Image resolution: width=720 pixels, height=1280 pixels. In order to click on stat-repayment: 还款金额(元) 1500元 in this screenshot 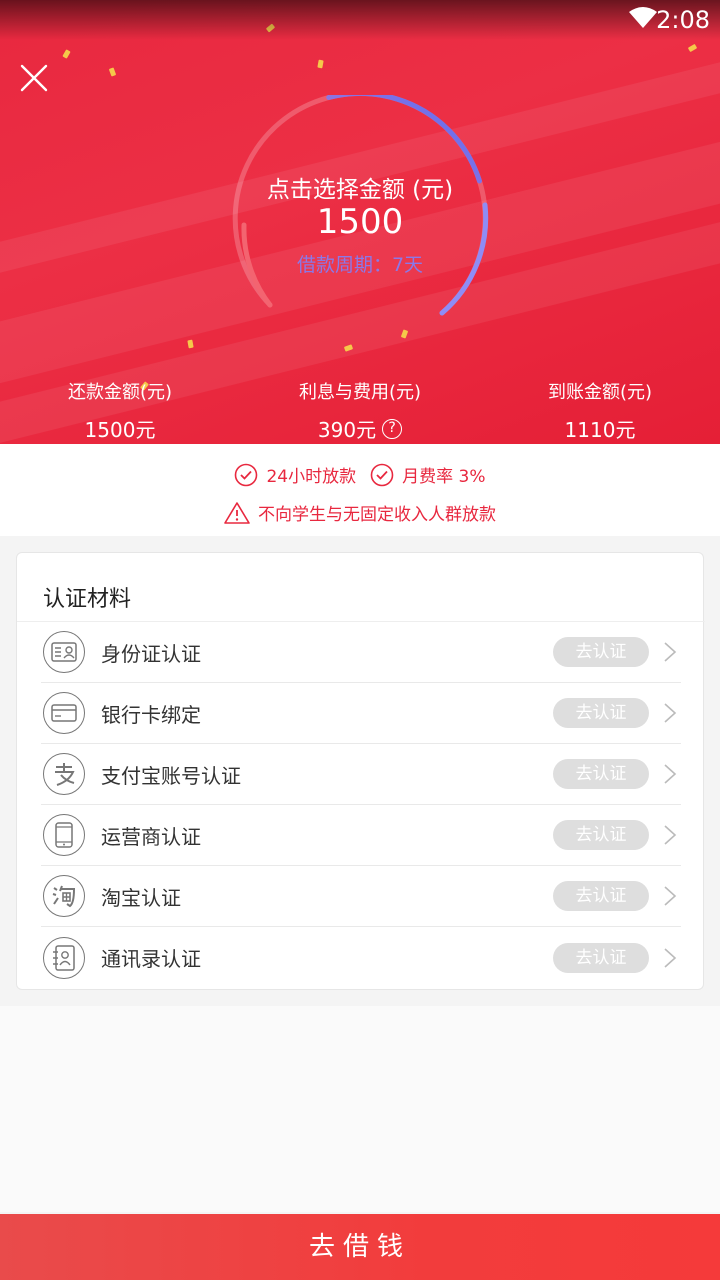, I will do `click(120, 410)`.